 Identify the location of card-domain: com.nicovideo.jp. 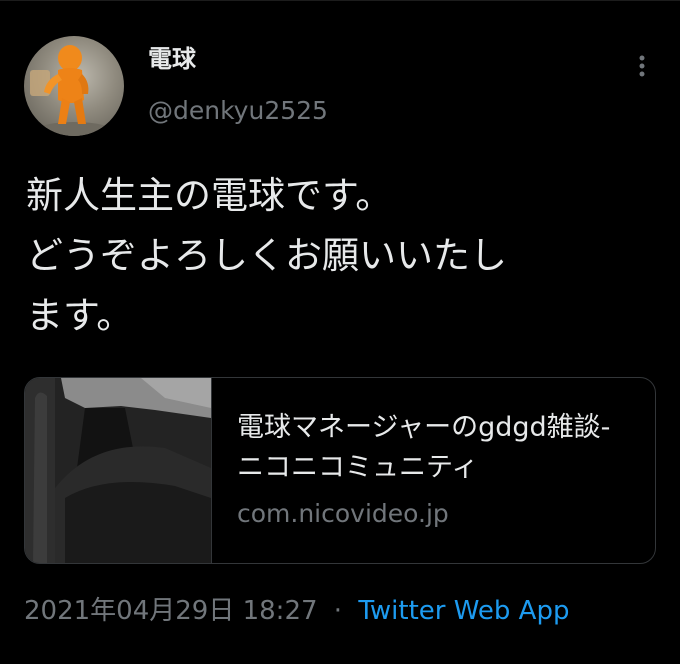
(343, 513).